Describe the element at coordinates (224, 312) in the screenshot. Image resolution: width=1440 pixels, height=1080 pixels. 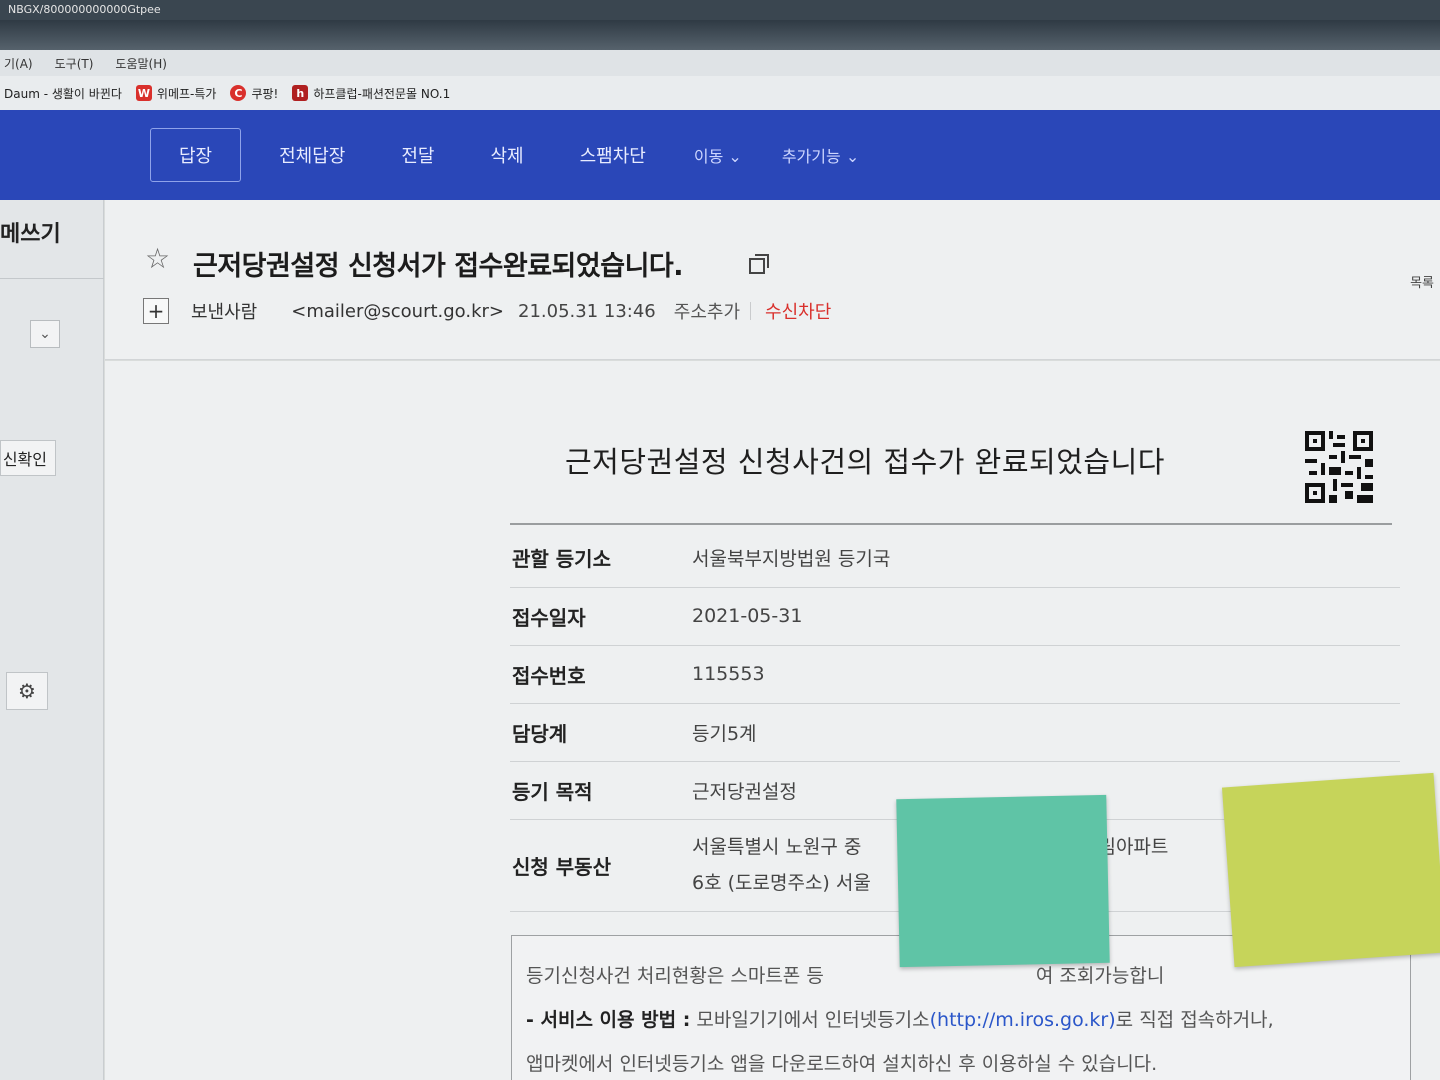
I see `sender-label: 보낸사람` at that location.